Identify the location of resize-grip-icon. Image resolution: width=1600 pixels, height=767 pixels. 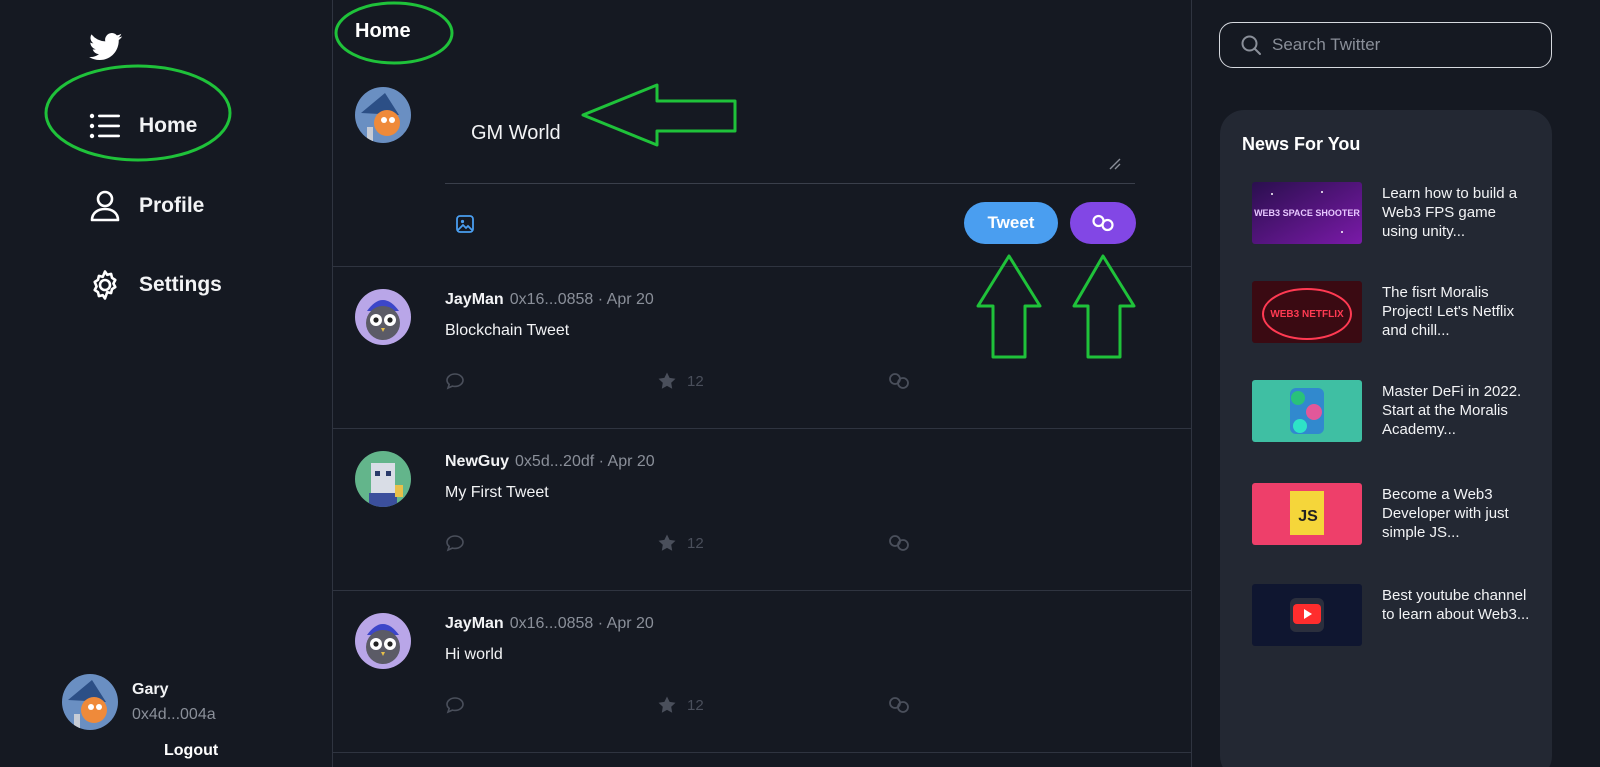
(1114, 163).